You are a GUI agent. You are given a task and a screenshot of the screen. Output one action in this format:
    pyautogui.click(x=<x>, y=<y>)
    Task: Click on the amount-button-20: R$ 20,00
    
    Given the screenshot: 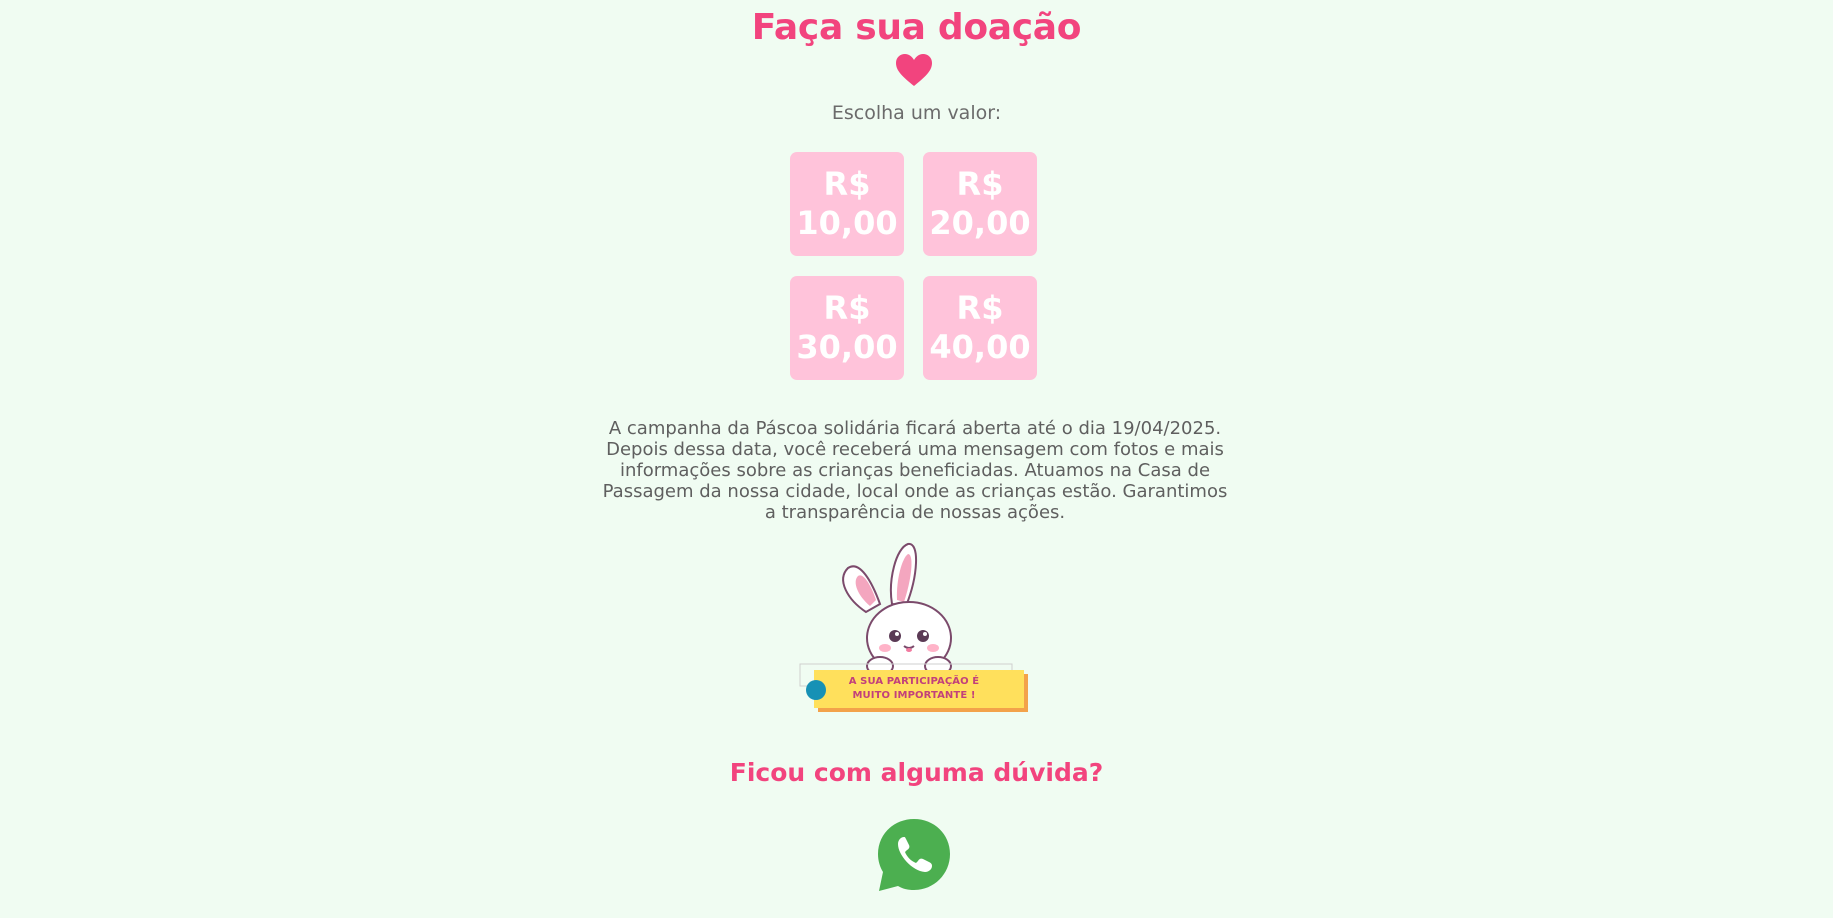 What is the action you would take?
    pyautogui.click(x=980, y=204)
    